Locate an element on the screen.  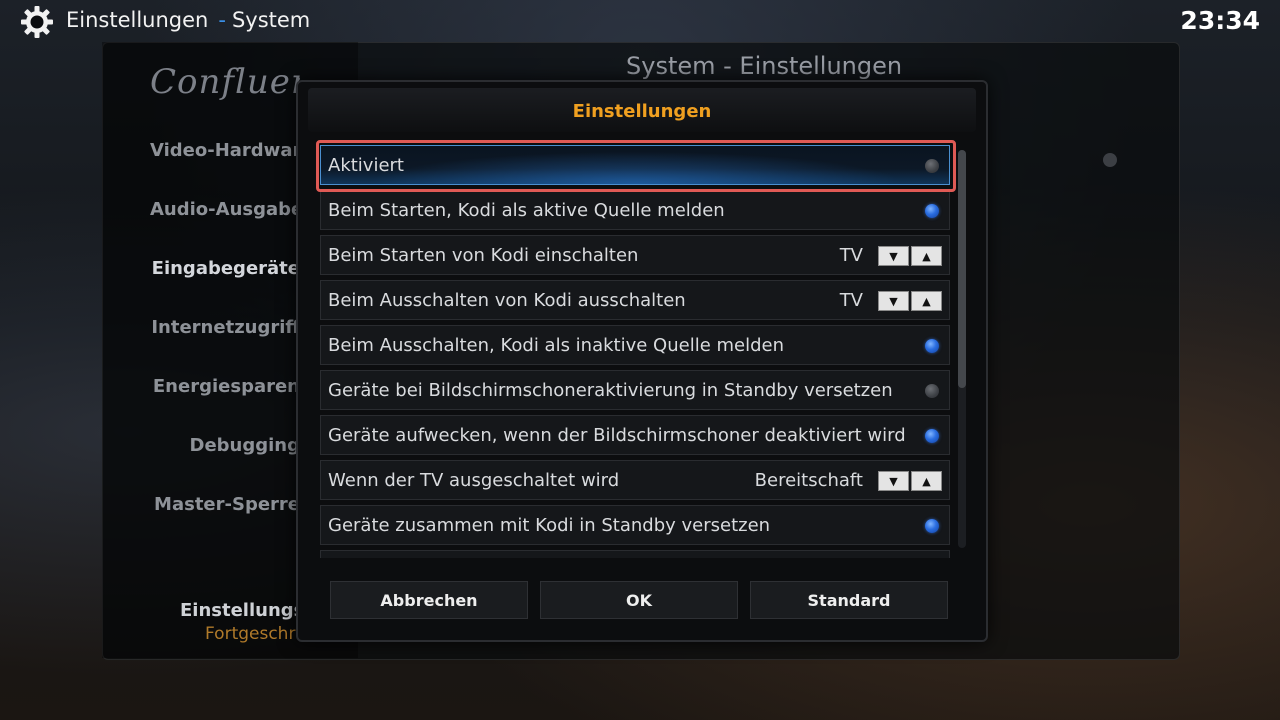
ok-button: OK is located at coordinates (639, 600).